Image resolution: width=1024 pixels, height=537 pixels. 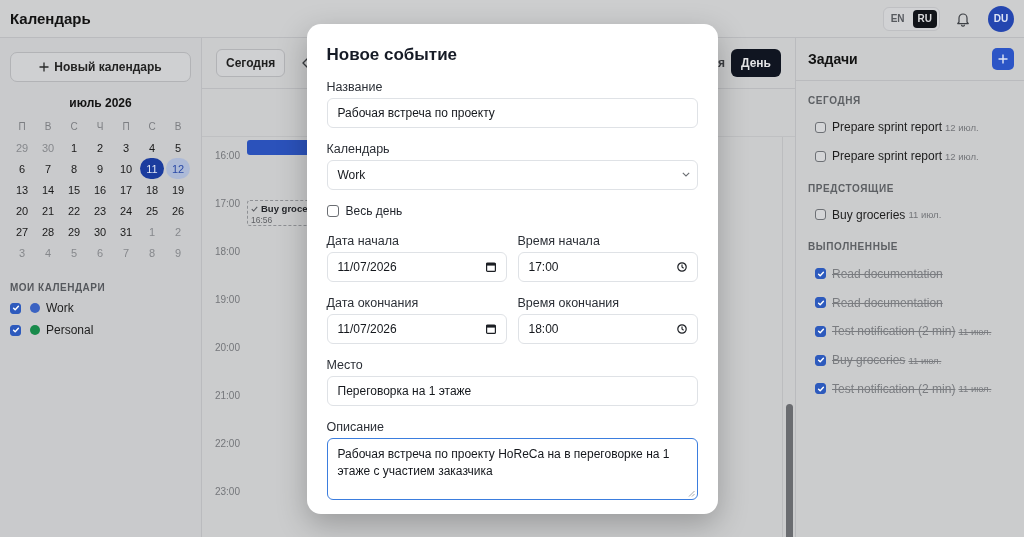 I want to click on calendar-day: 28, so click(x=48, y=231).